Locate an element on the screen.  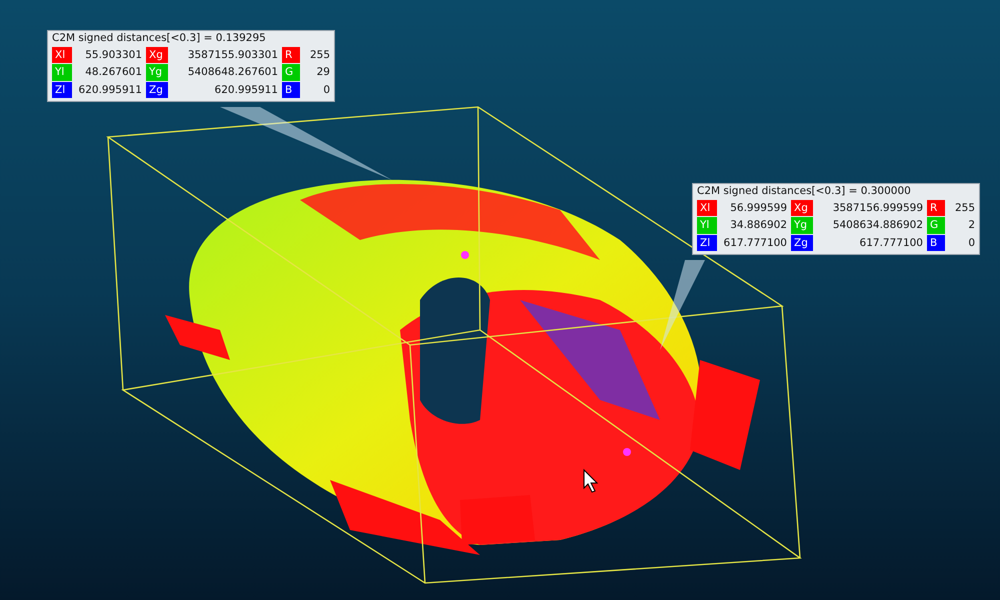
coordinate-value: 5408634.886902 is located at coordinates (877, 226).